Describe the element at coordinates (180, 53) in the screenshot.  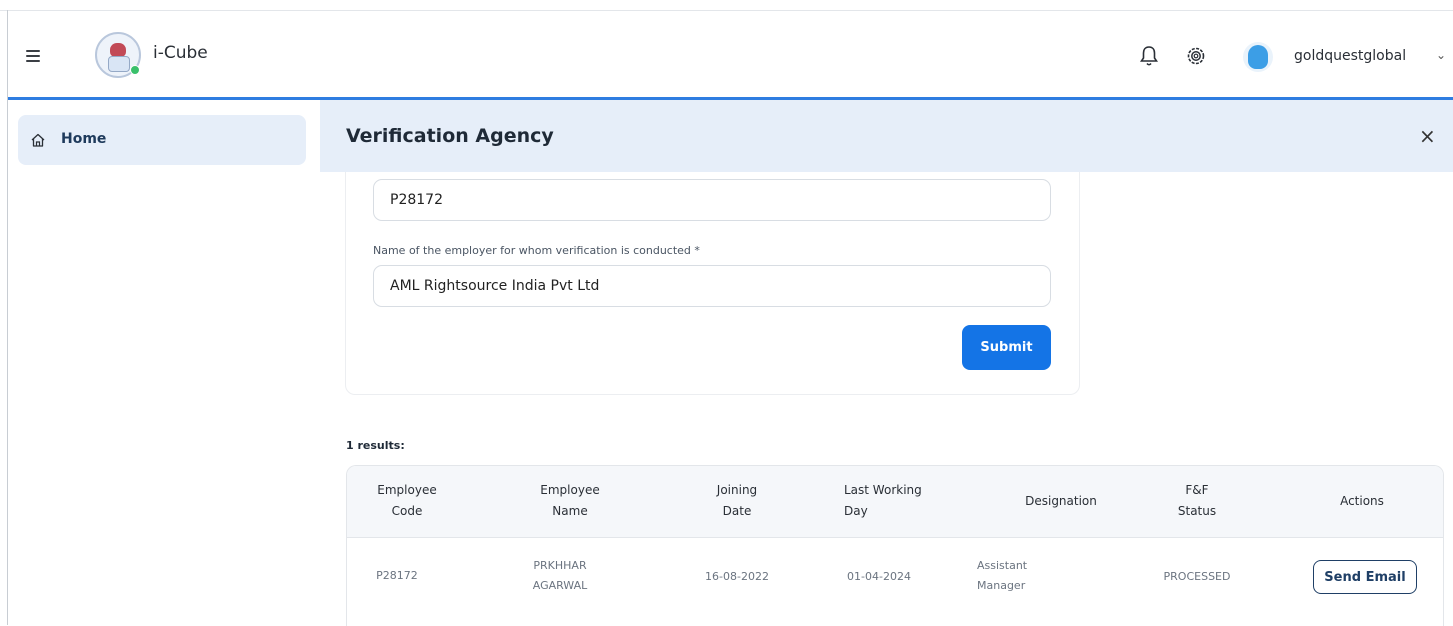
I see `app-name: i-Cube` at that location.